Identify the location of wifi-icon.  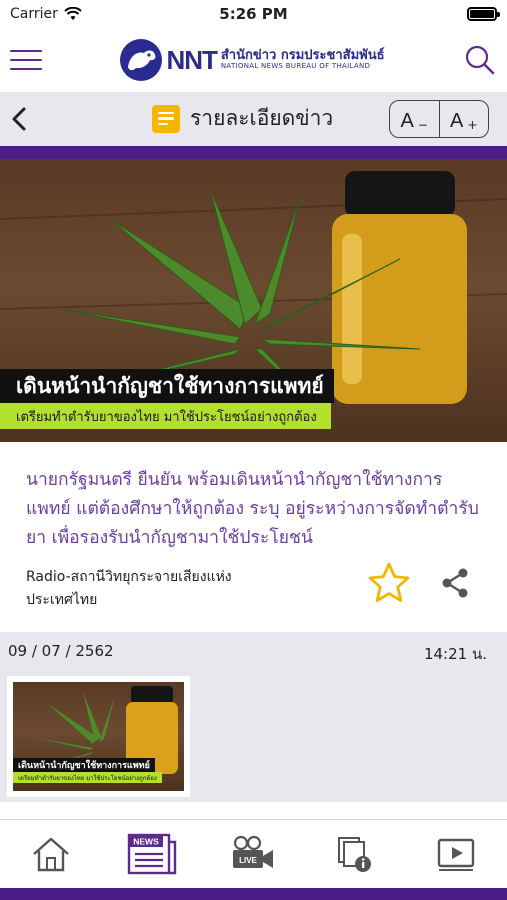
(73, 13).